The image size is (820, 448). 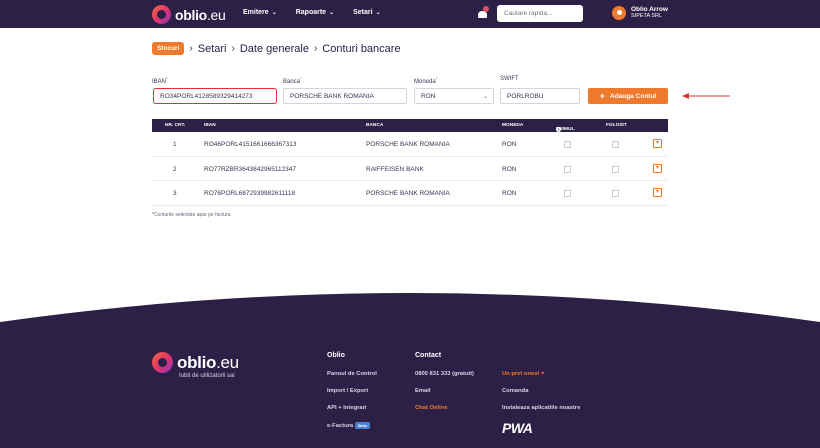 What do you see at coordinates (541, 408) in the screenshot?
I see `footer-install-apps: Instaleaza aplicatiile noastre` at bounding box center [541, 408].